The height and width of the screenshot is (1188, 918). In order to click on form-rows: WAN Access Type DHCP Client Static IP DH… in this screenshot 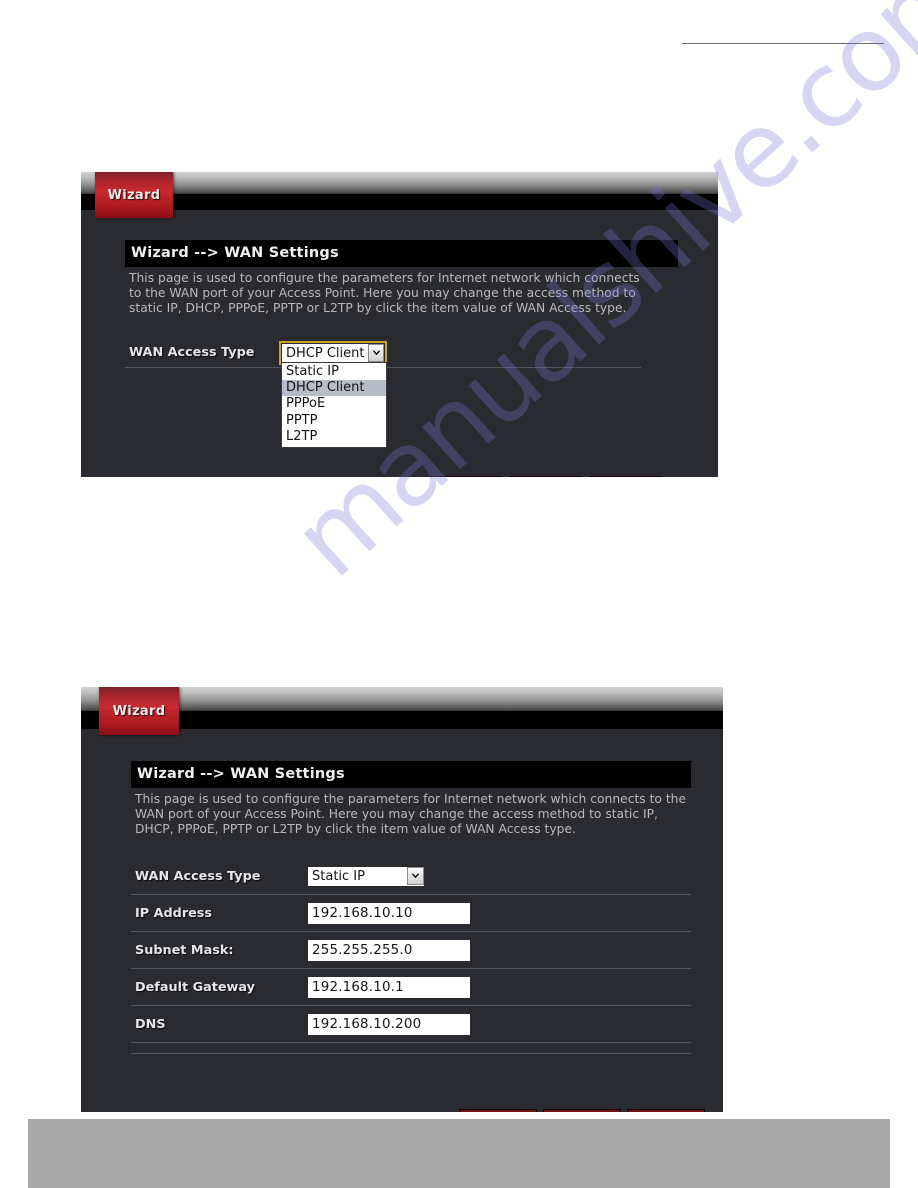, I will do `click(401, 392)`.